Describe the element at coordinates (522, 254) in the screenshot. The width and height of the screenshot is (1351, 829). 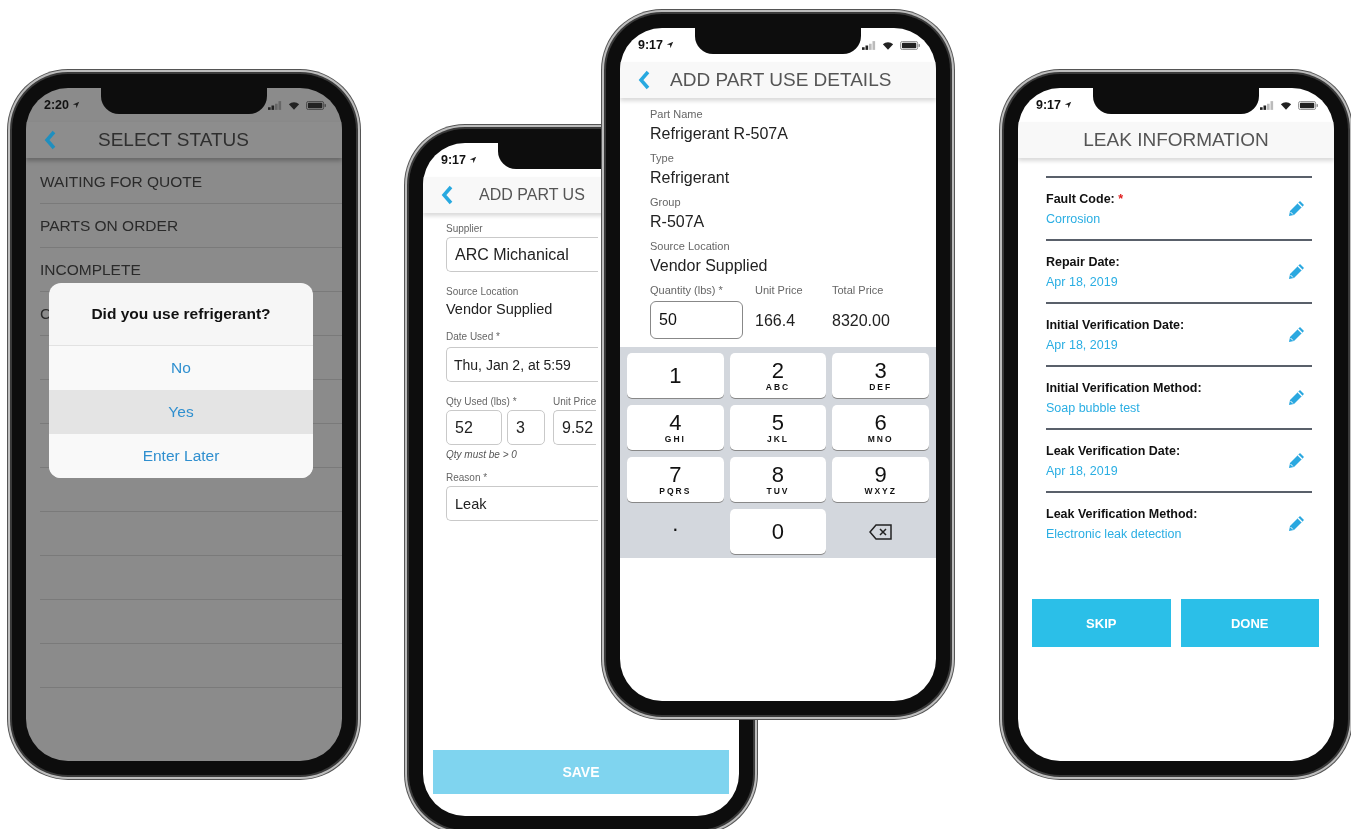
I see `supplier-field: ARC Michanical` at that location.